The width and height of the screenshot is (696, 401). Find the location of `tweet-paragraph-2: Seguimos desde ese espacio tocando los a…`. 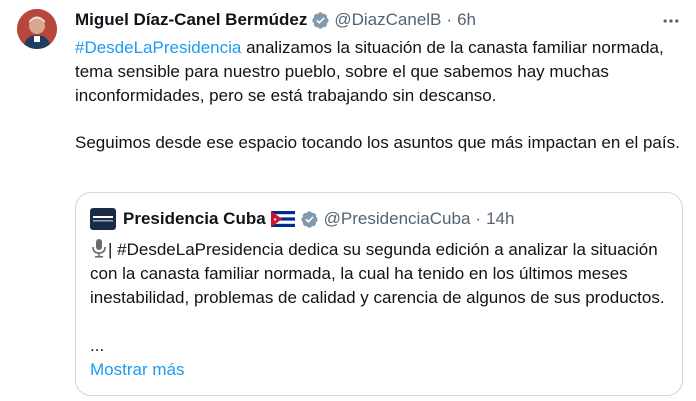

tweet-paragraph-2: Seguimos desde ese espacio tocando los a… is located at coordinates (377, 142).